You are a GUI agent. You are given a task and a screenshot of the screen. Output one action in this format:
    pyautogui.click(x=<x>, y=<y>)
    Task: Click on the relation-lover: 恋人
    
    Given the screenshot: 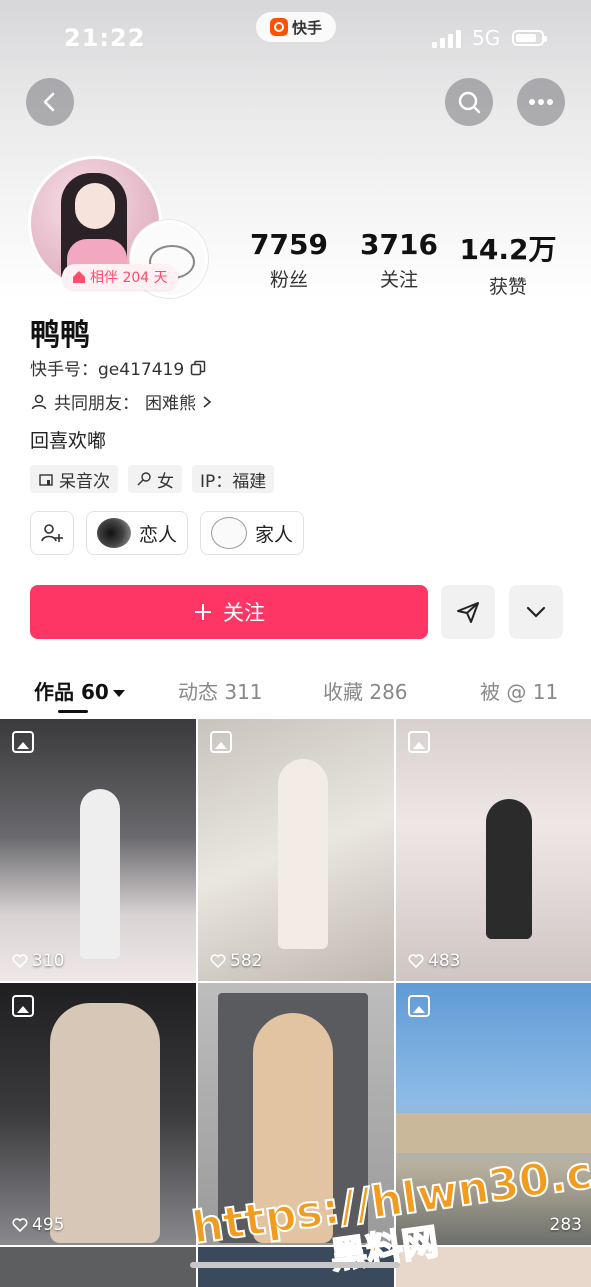 What is the action you would take?
    pyautogui.click(x=137, y=533)
    